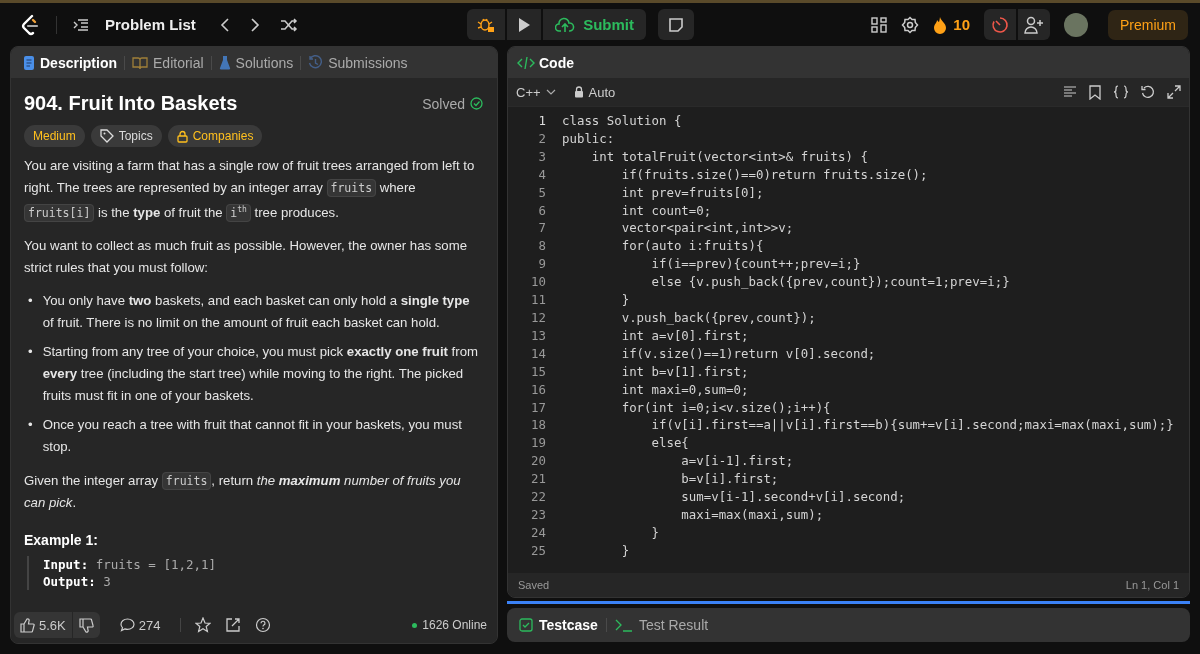  I want to click on submit-button: Submit, so click(594, 24).